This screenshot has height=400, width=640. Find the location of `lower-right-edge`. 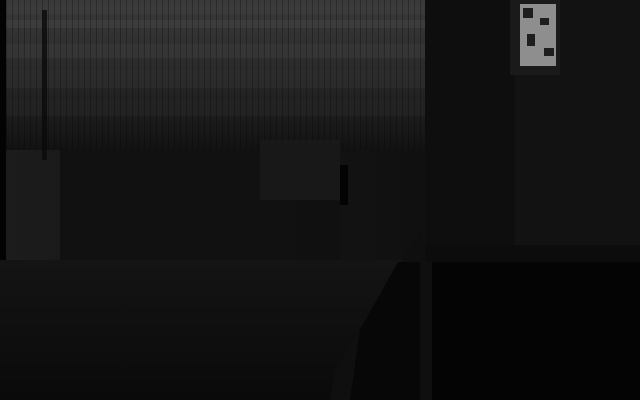

lower-right-edge is located at coordinates (532, 253).